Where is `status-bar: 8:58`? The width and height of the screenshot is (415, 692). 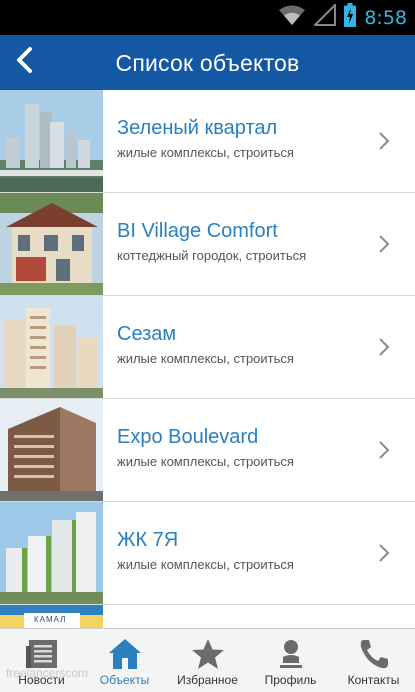
status-bar: 8:58 is located at coordinates (207, 17).